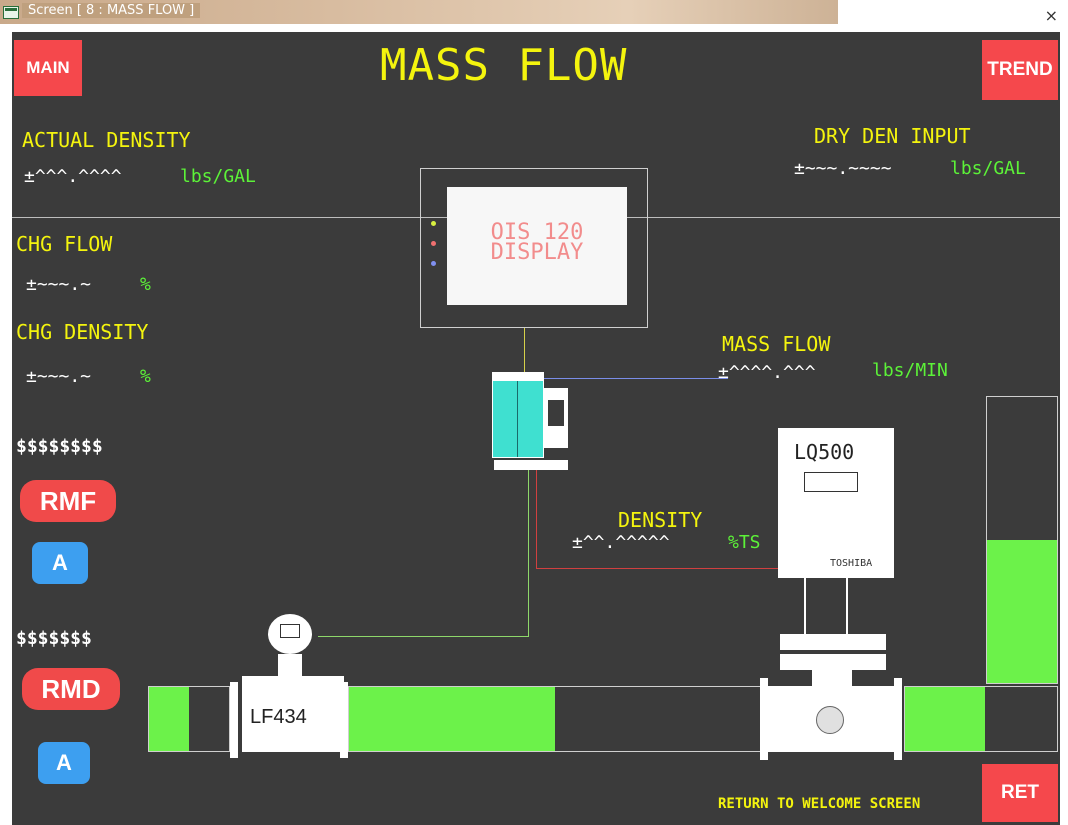 This screenshot has height=825, width=1068. Describe the element at coordinates (73, 176) in the screenshot. I see `actual-density-value: ±^^^.^^^^` at that location.